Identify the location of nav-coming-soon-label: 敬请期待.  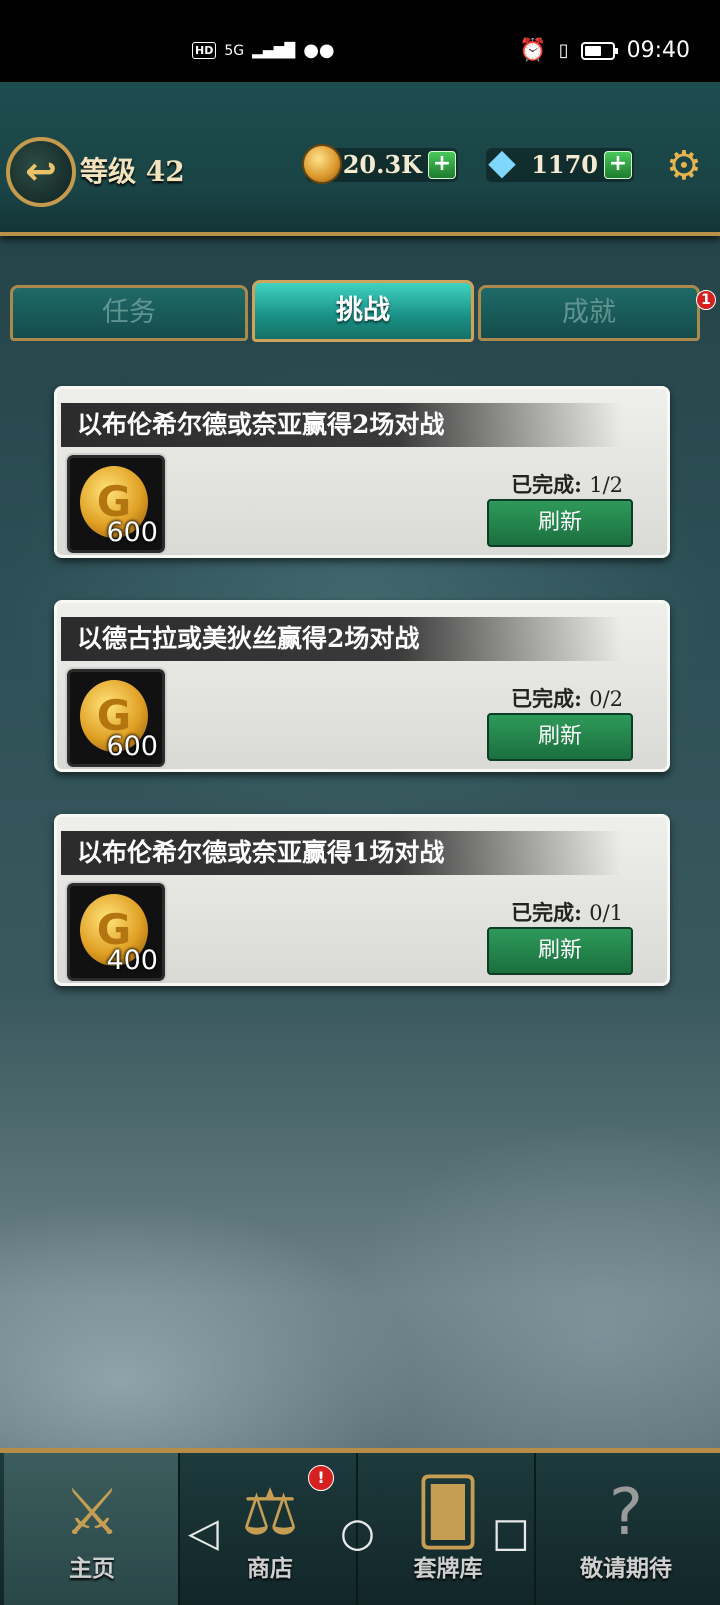
(626, 1569).